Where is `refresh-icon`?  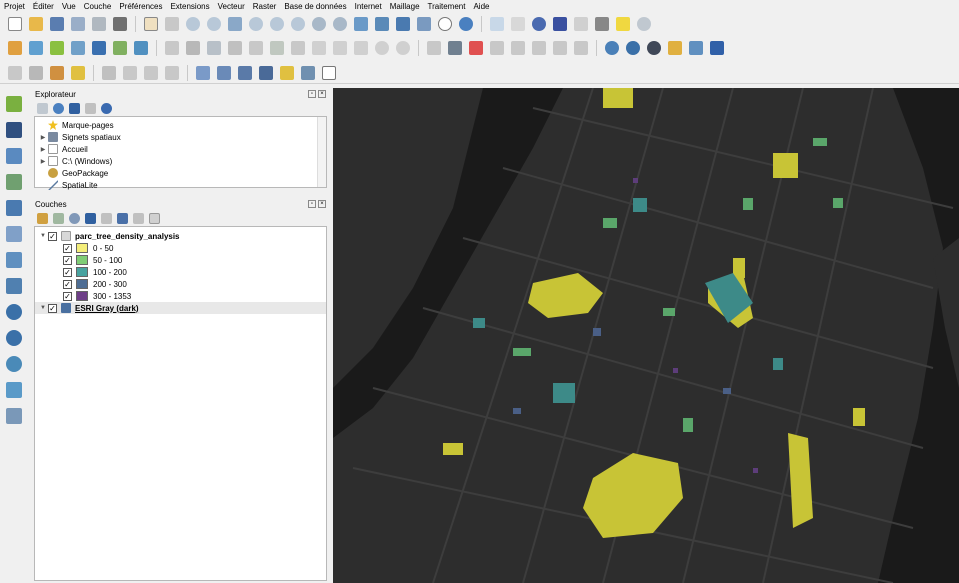 refresh-icon is located at coordinates (58, 108).